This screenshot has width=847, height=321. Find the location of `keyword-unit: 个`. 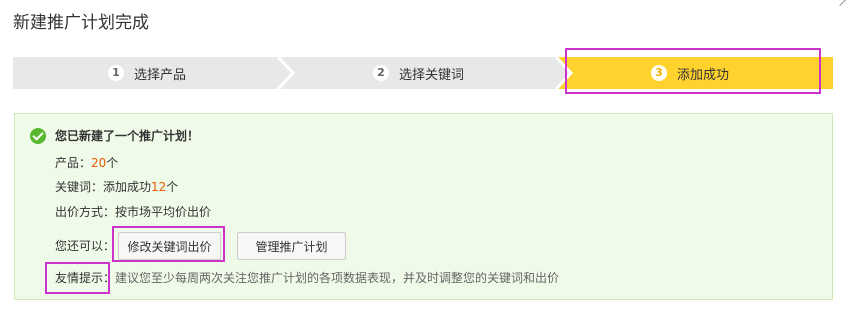

keyword-unit: 个 is located at coordinates (172, 187).